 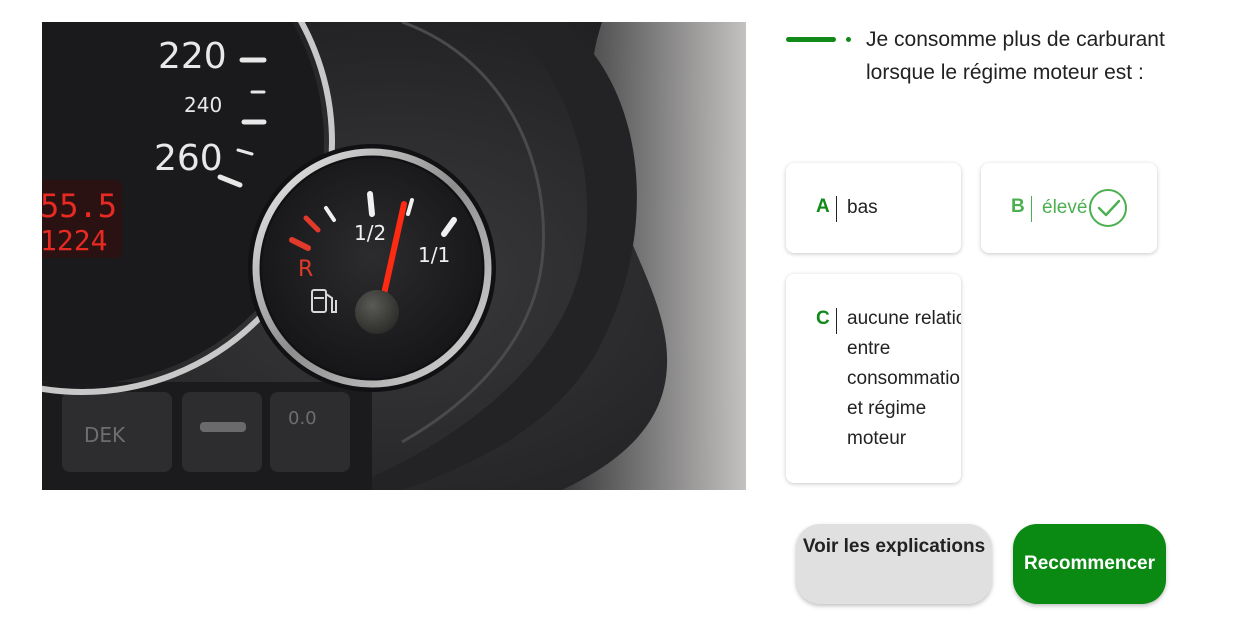 I want to click on check-circle-icon, so click(x=1108, y=208).